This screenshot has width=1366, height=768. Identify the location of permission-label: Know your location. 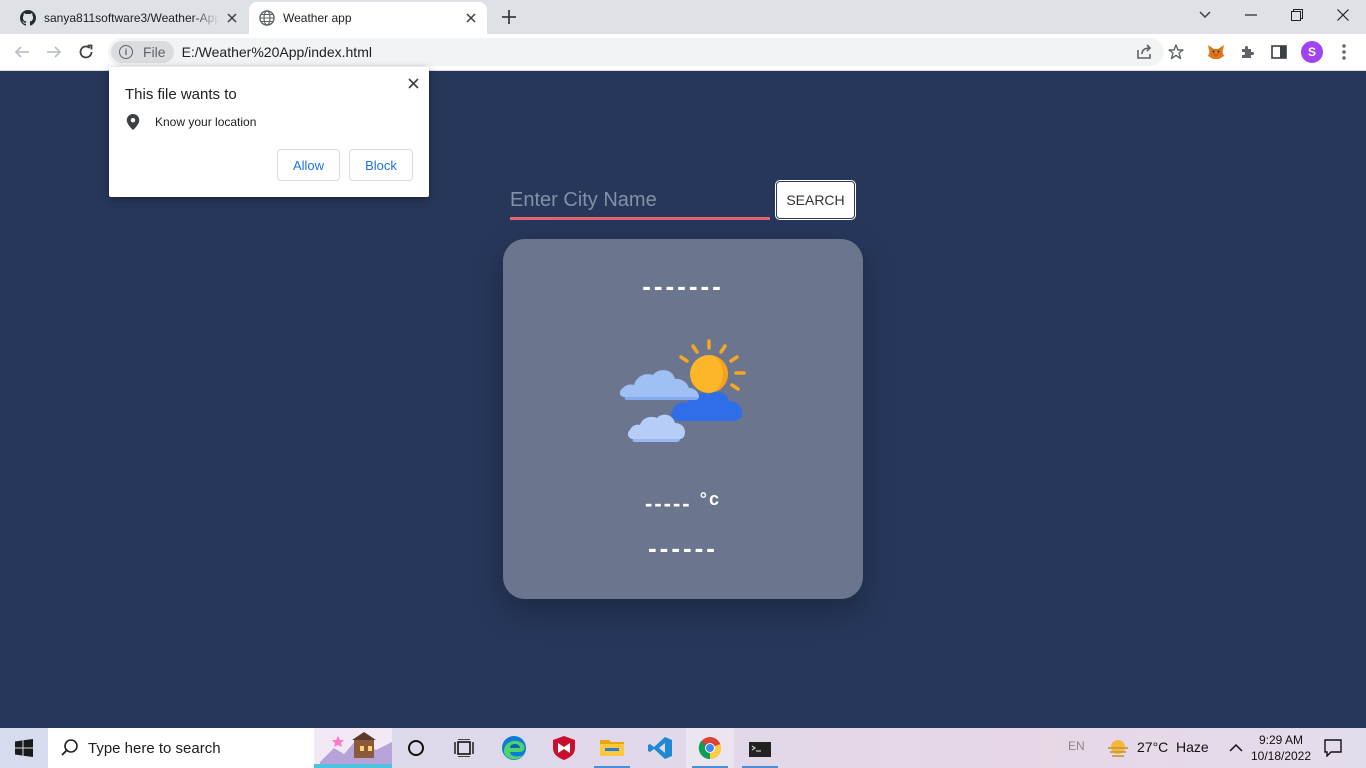
(206, 122).